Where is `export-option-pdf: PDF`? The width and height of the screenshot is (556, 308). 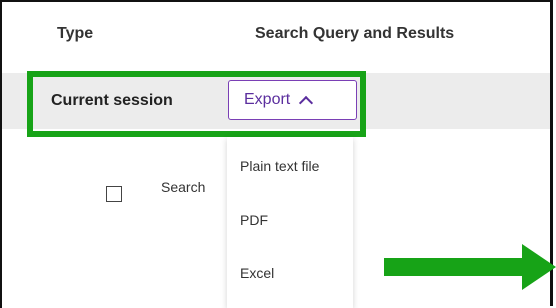
export-option-pdf: PDF is located at coordinates (254, 220).